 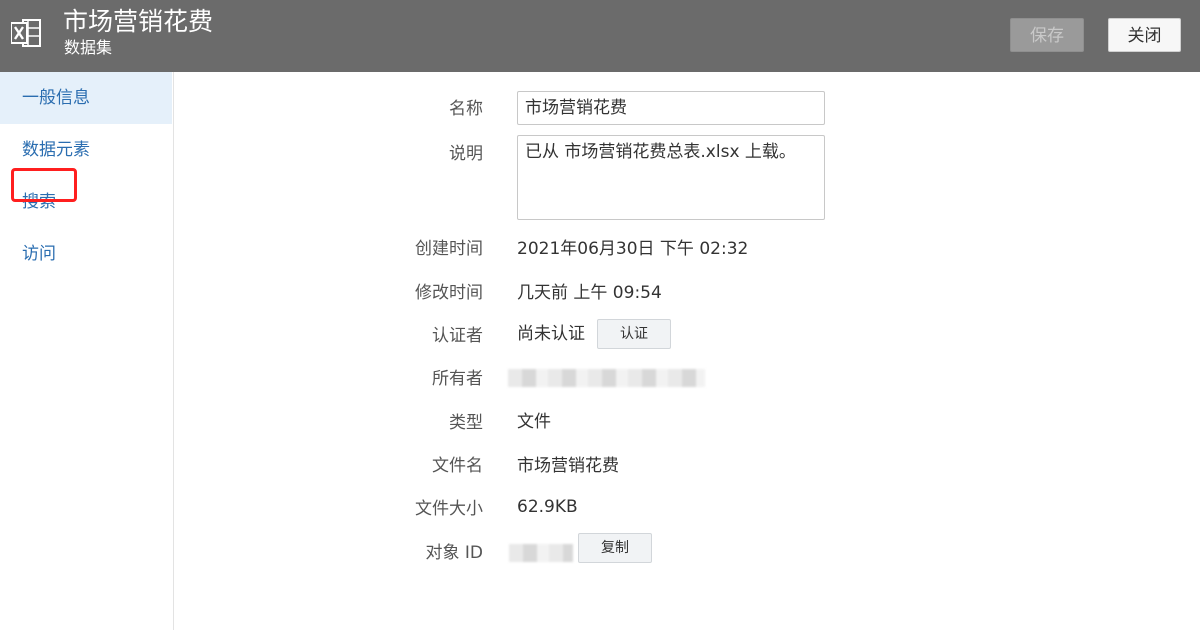 What do you see at coordinates (634, 334) in the screenshot?
I see `certify-button: 认证` at bounding box center [634, 334].